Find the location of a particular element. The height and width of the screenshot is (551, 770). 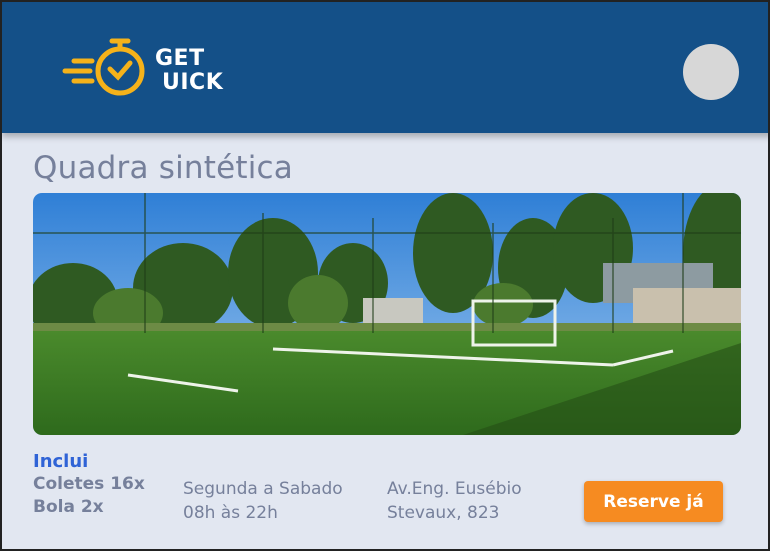

logo-text-get: GET is located at coordinates (180, 58).